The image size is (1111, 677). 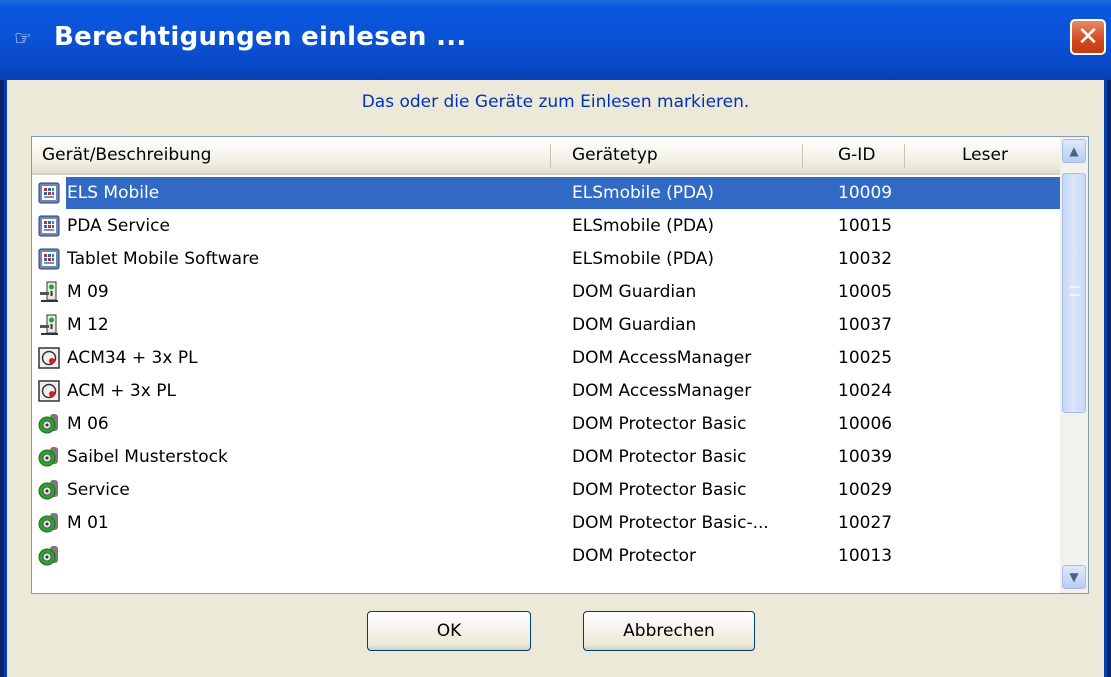 I want to click on table-row: M 01 DOM Protector Basic-... 10027, so click(x=546, y=523).